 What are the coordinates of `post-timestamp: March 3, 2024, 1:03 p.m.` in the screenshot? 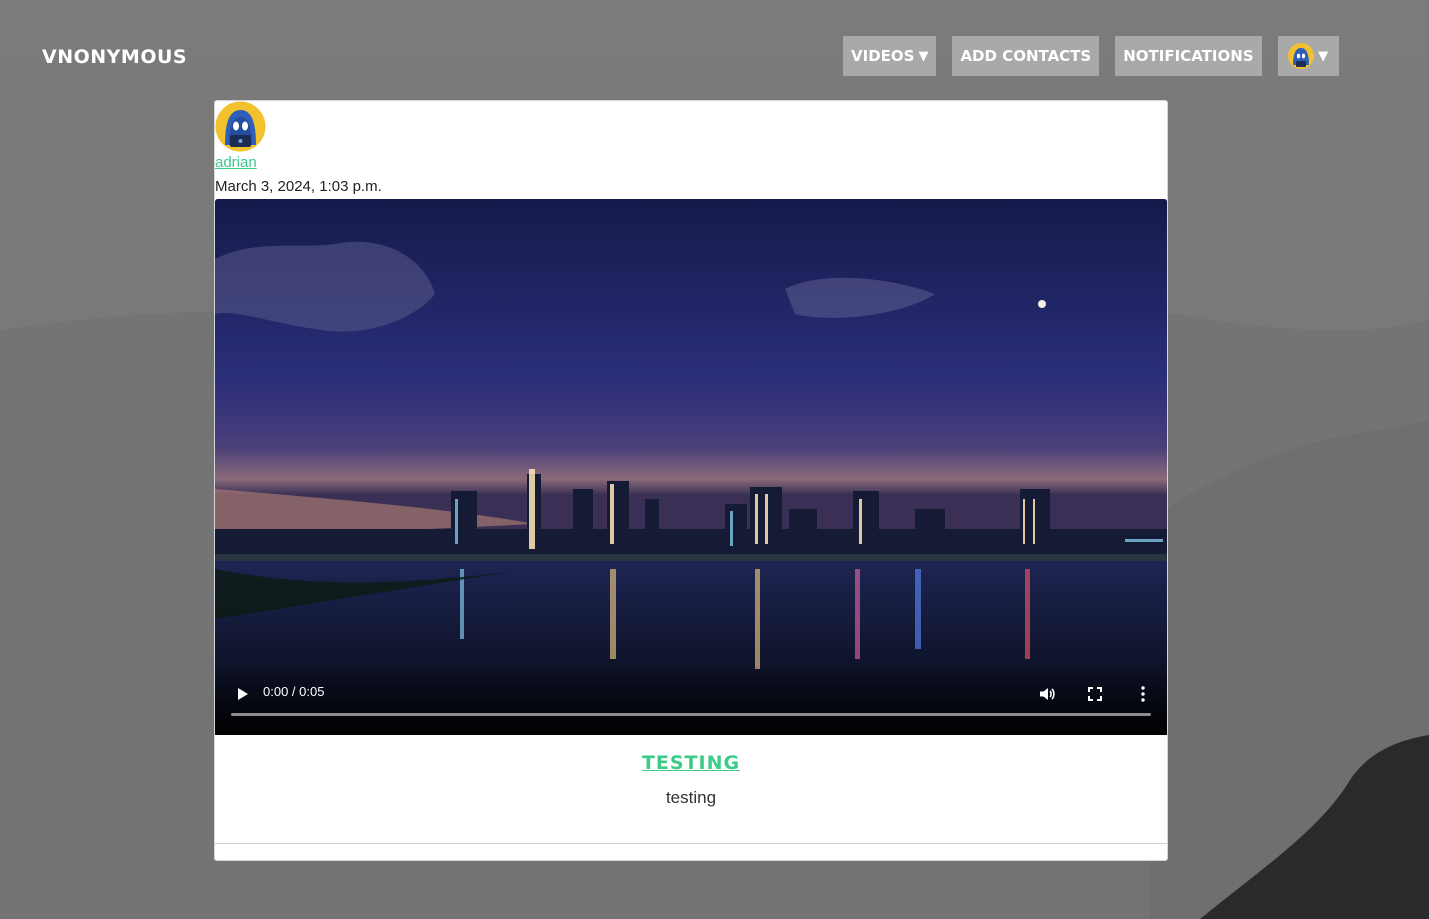 It's located at (298, 186).